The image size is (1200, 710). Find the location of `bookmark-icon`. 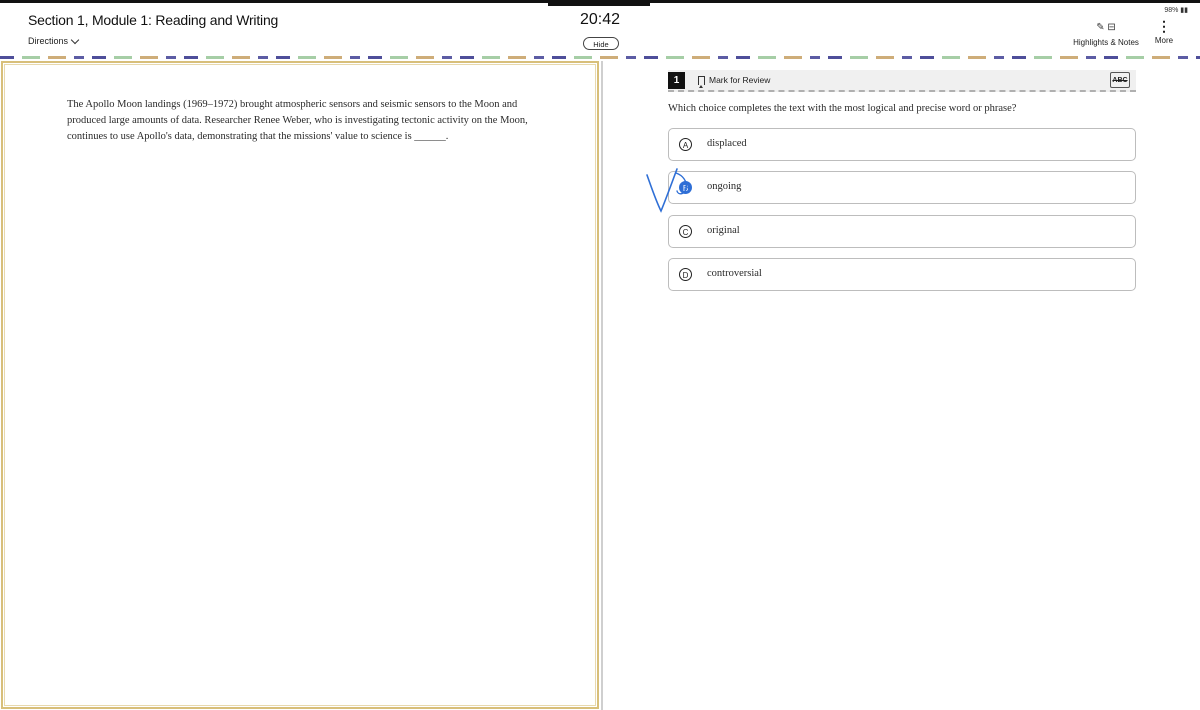

bookmark-icon is located at coordinates (701, 81).